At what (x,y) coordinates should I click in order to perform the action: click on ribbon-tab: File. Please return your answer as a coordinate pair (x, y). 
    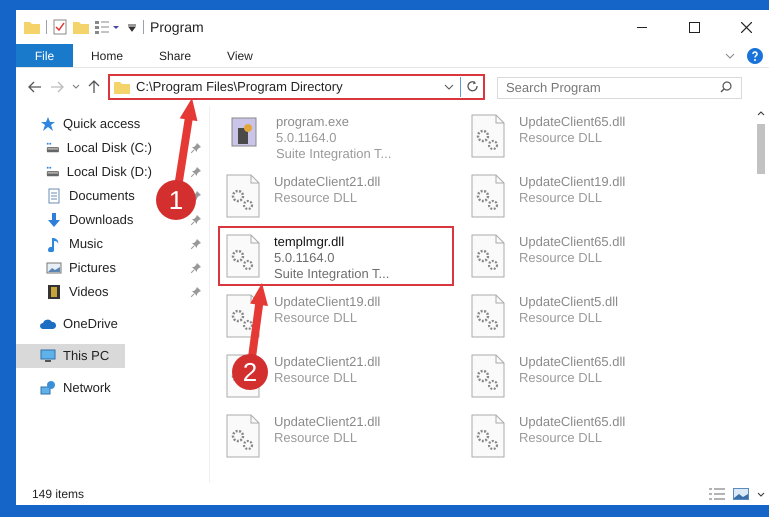
    Looking at the image, I should click on (44, 55).